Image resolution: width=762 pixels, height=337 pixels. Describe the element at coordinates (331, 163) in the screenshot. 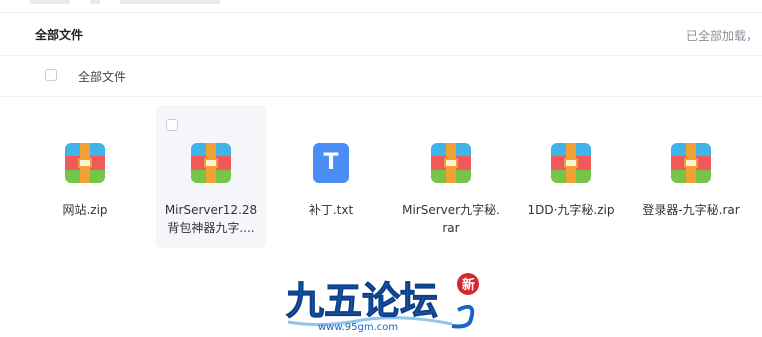

I see `text-file-icon: T` at that location.